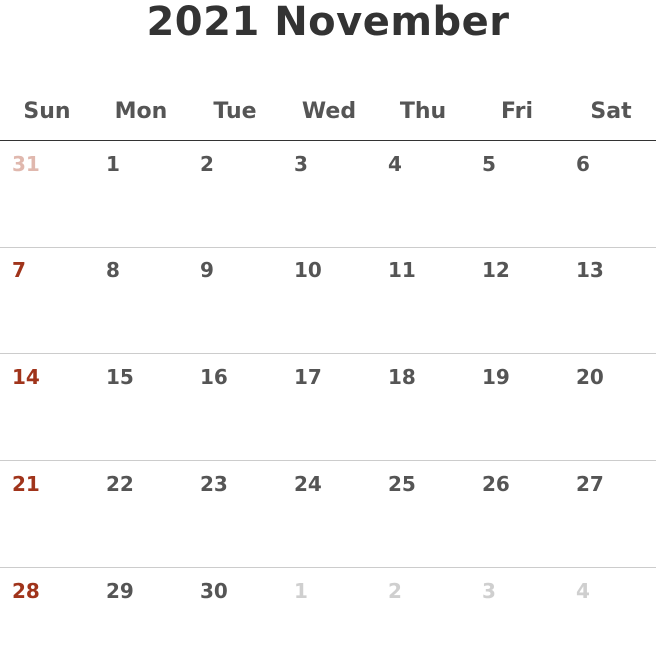  I want to click on day-cell: 18, so click(402, 377).